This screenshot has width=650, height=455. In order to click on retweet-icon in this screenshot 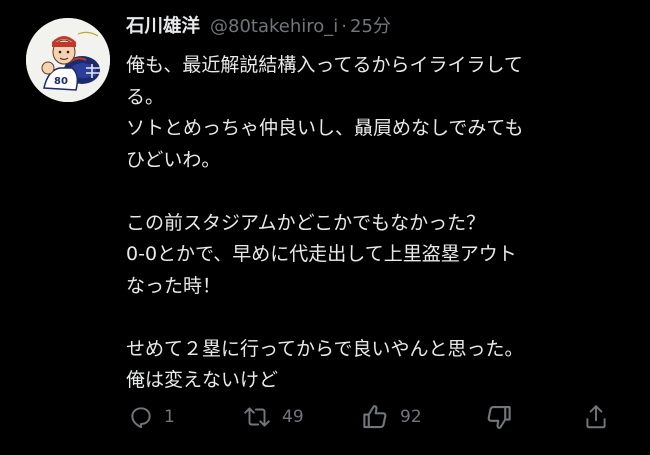, I will do `click(257, 417)`.